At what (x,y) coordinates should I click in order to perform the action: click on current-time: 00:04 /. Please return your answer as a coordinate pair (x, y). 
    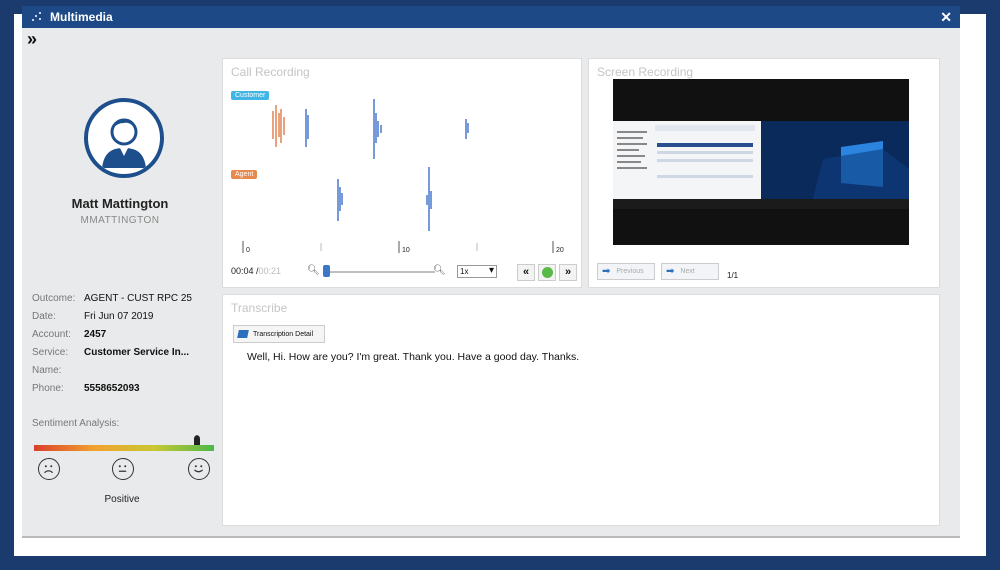
    Looking at the image, I should click on (245, 271).